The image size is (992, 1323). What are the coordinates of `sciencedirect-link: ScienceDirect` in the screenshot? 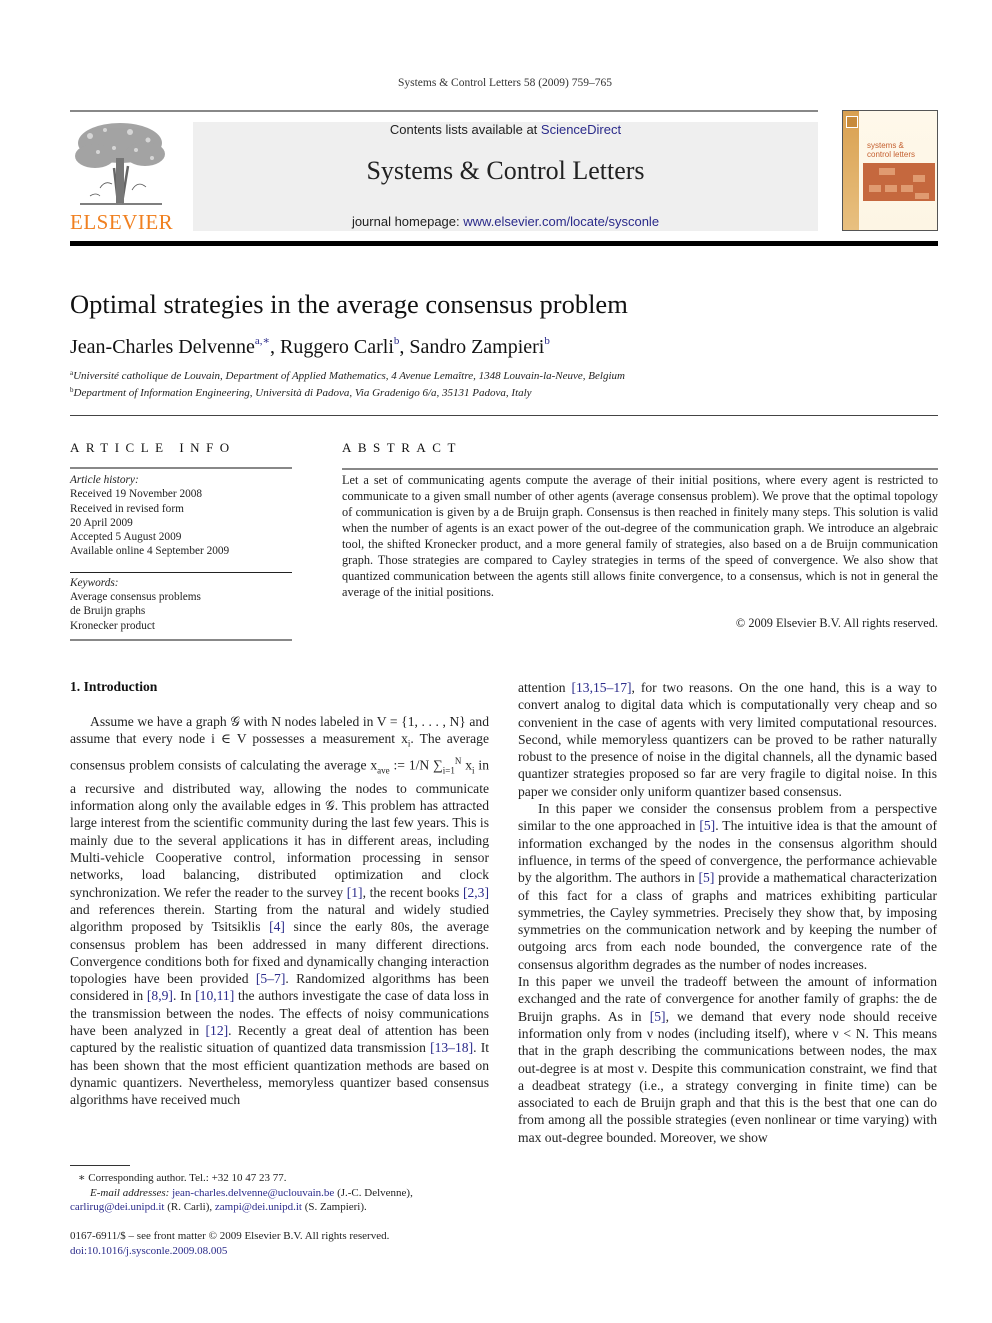 It's located at (581, 129).